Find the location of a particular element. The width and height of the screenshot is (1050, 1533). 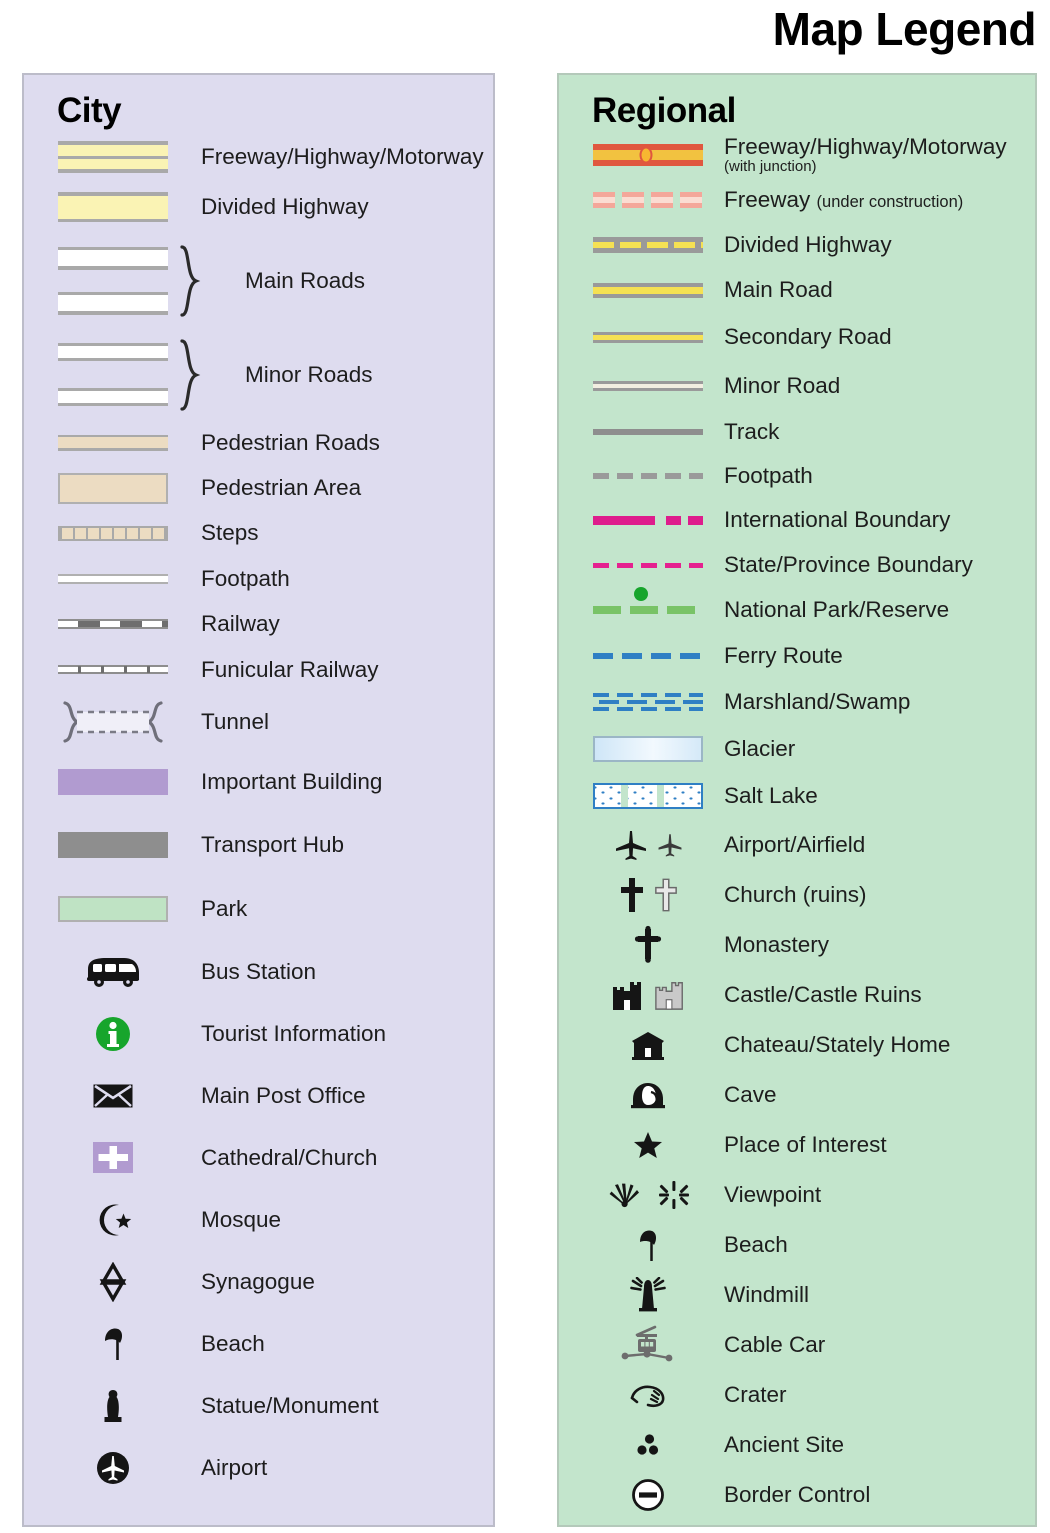

legend-row-regional-chateau: Chateau/Stately Home is located at coordinates (797, 1045).